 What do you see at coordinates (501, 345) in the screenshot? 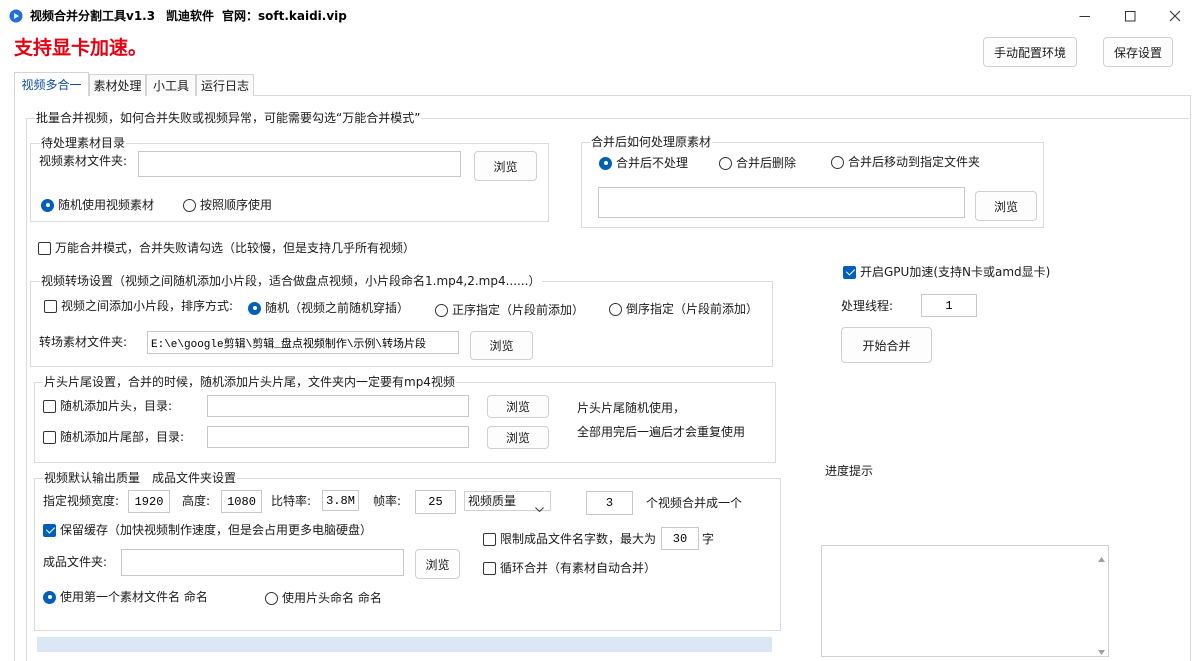
I see `transition-browse-button: 浏览` at bounding box center [501, 345].